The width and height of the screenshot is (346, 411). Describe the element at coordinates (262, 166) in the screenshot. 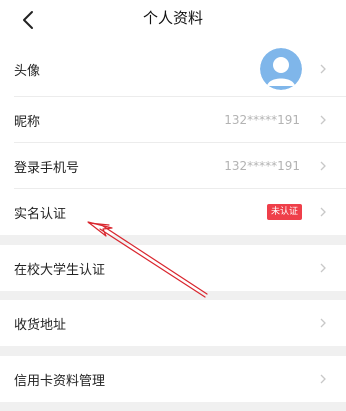

I see `phone-value: 132*****191` at that location.